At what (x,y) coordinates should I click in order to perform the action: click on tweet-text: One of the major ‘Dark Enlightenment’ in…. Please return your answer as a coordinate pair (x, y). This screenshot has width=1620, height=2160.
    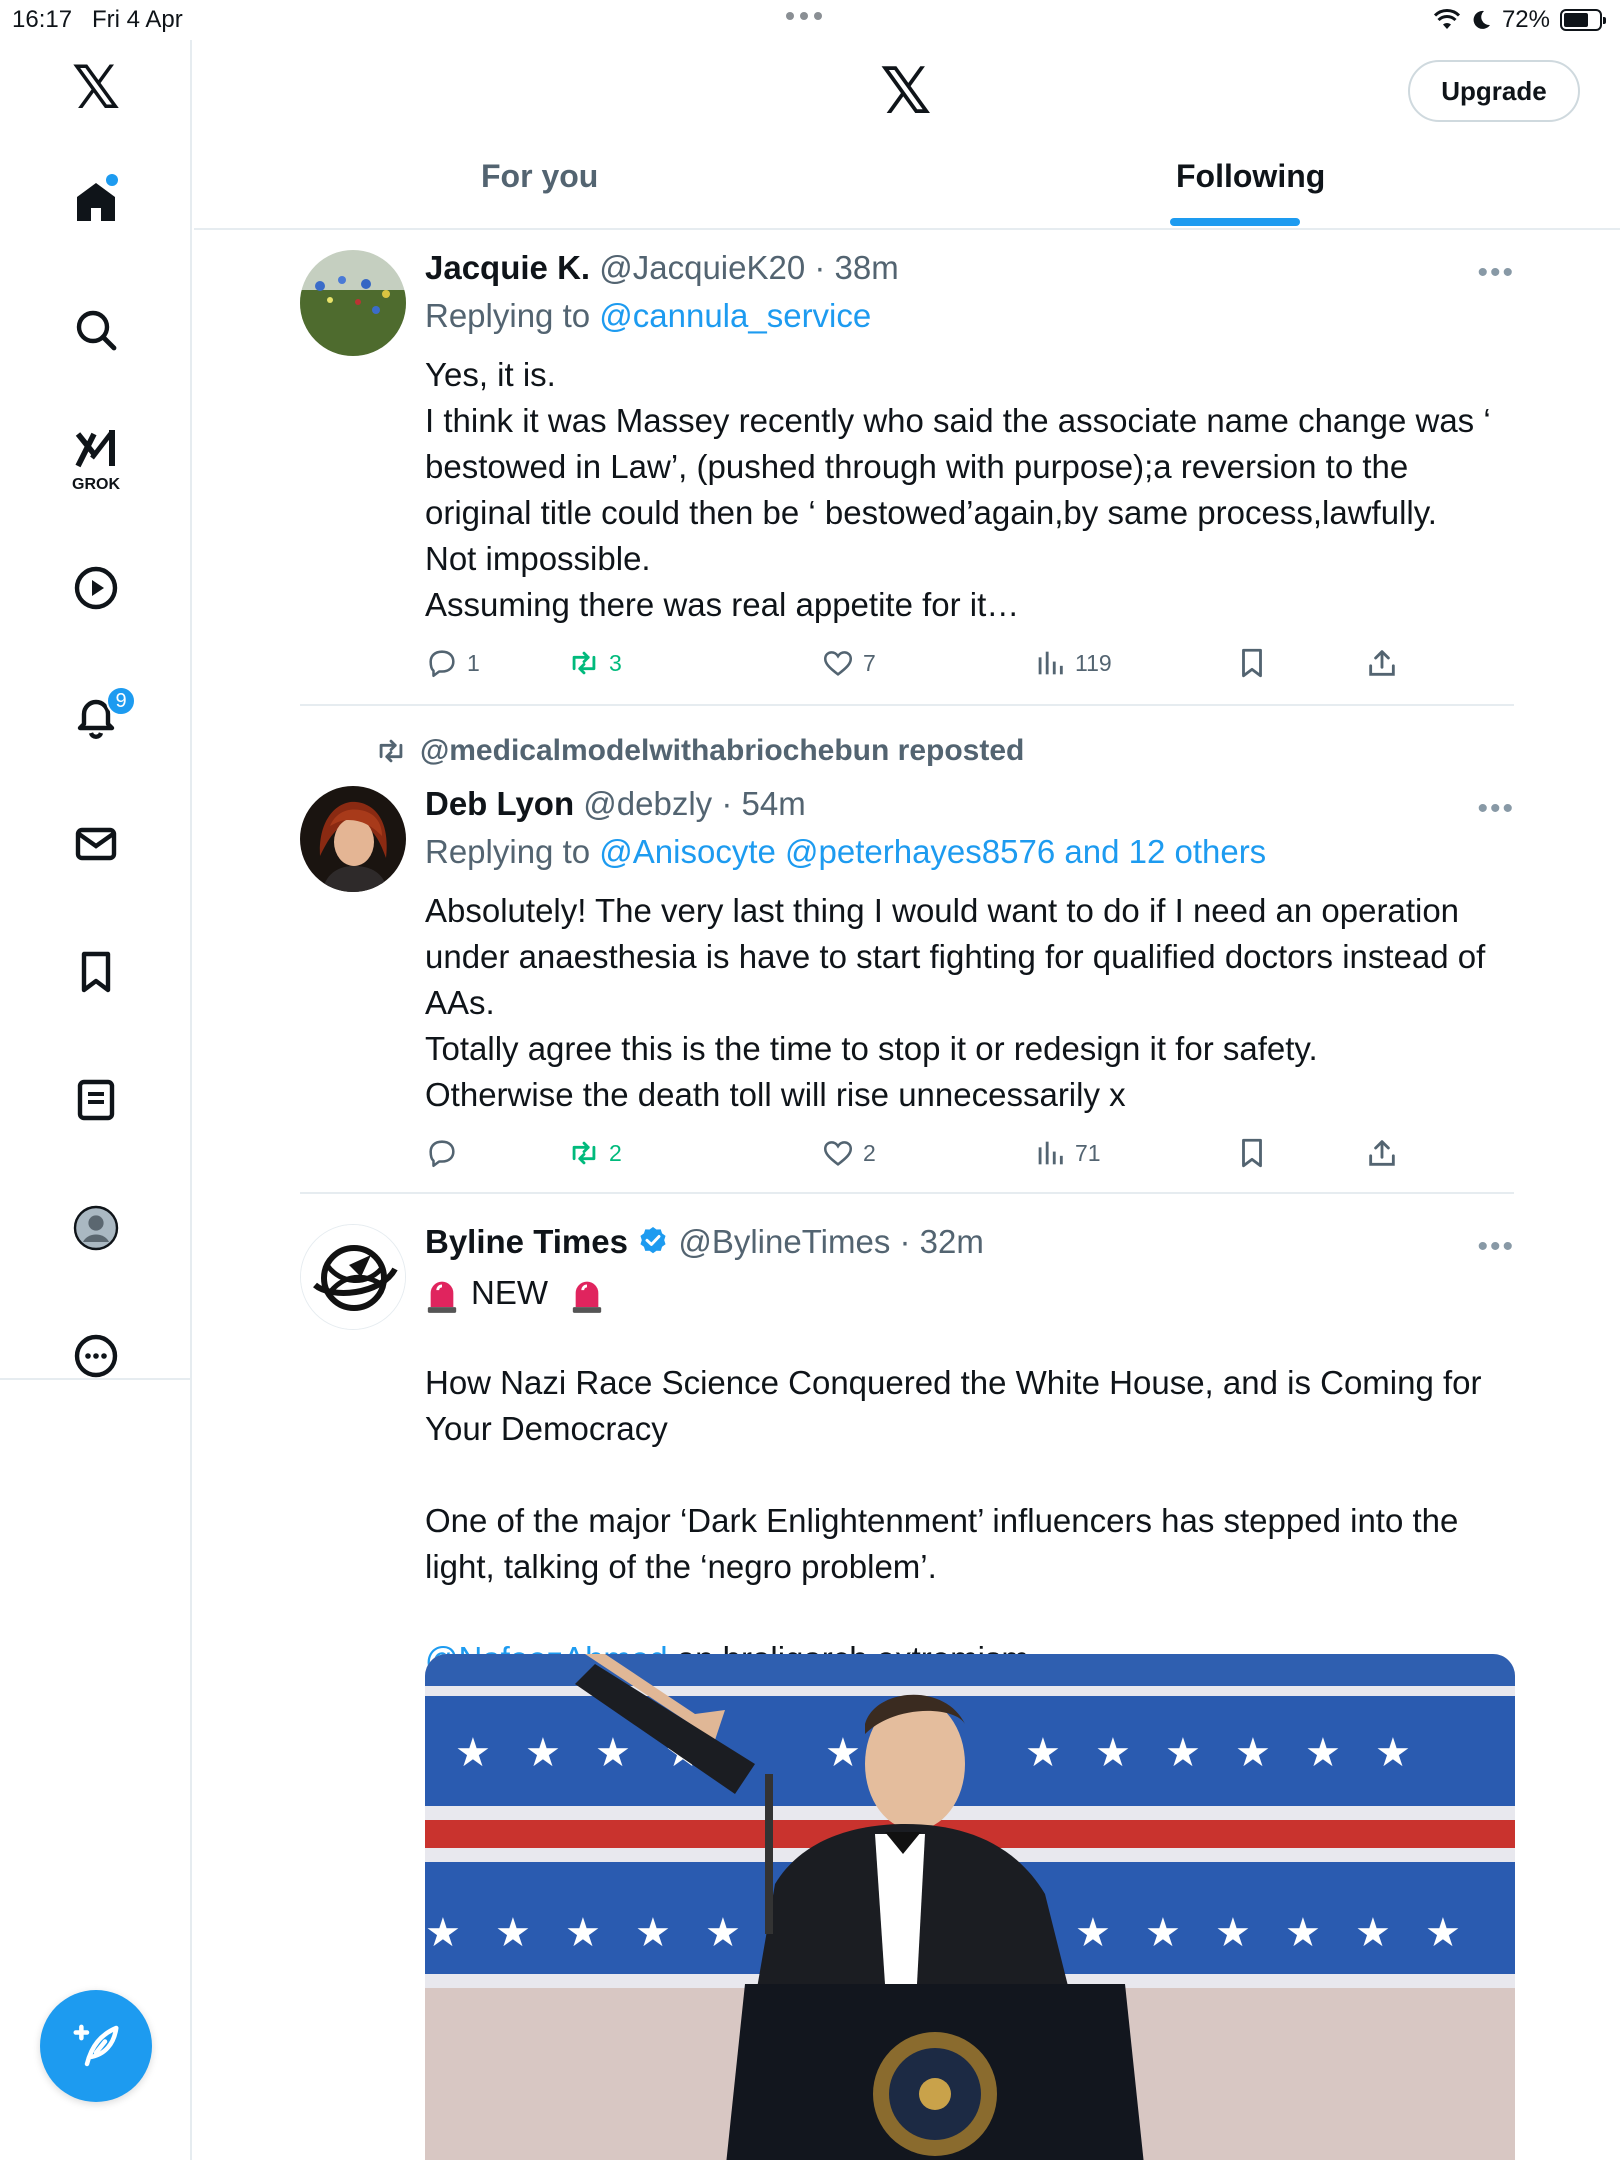
    Looking at the image, I should click on (942, 1543).